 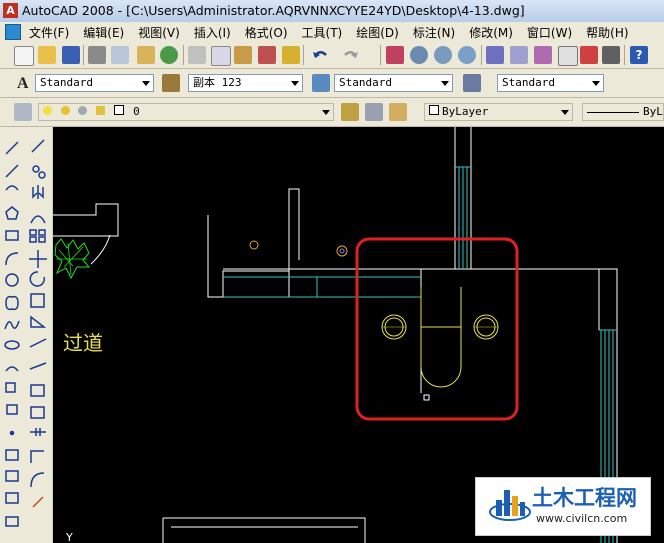 I want to click on mirror-tool-icon, so click(x=38, y=192).